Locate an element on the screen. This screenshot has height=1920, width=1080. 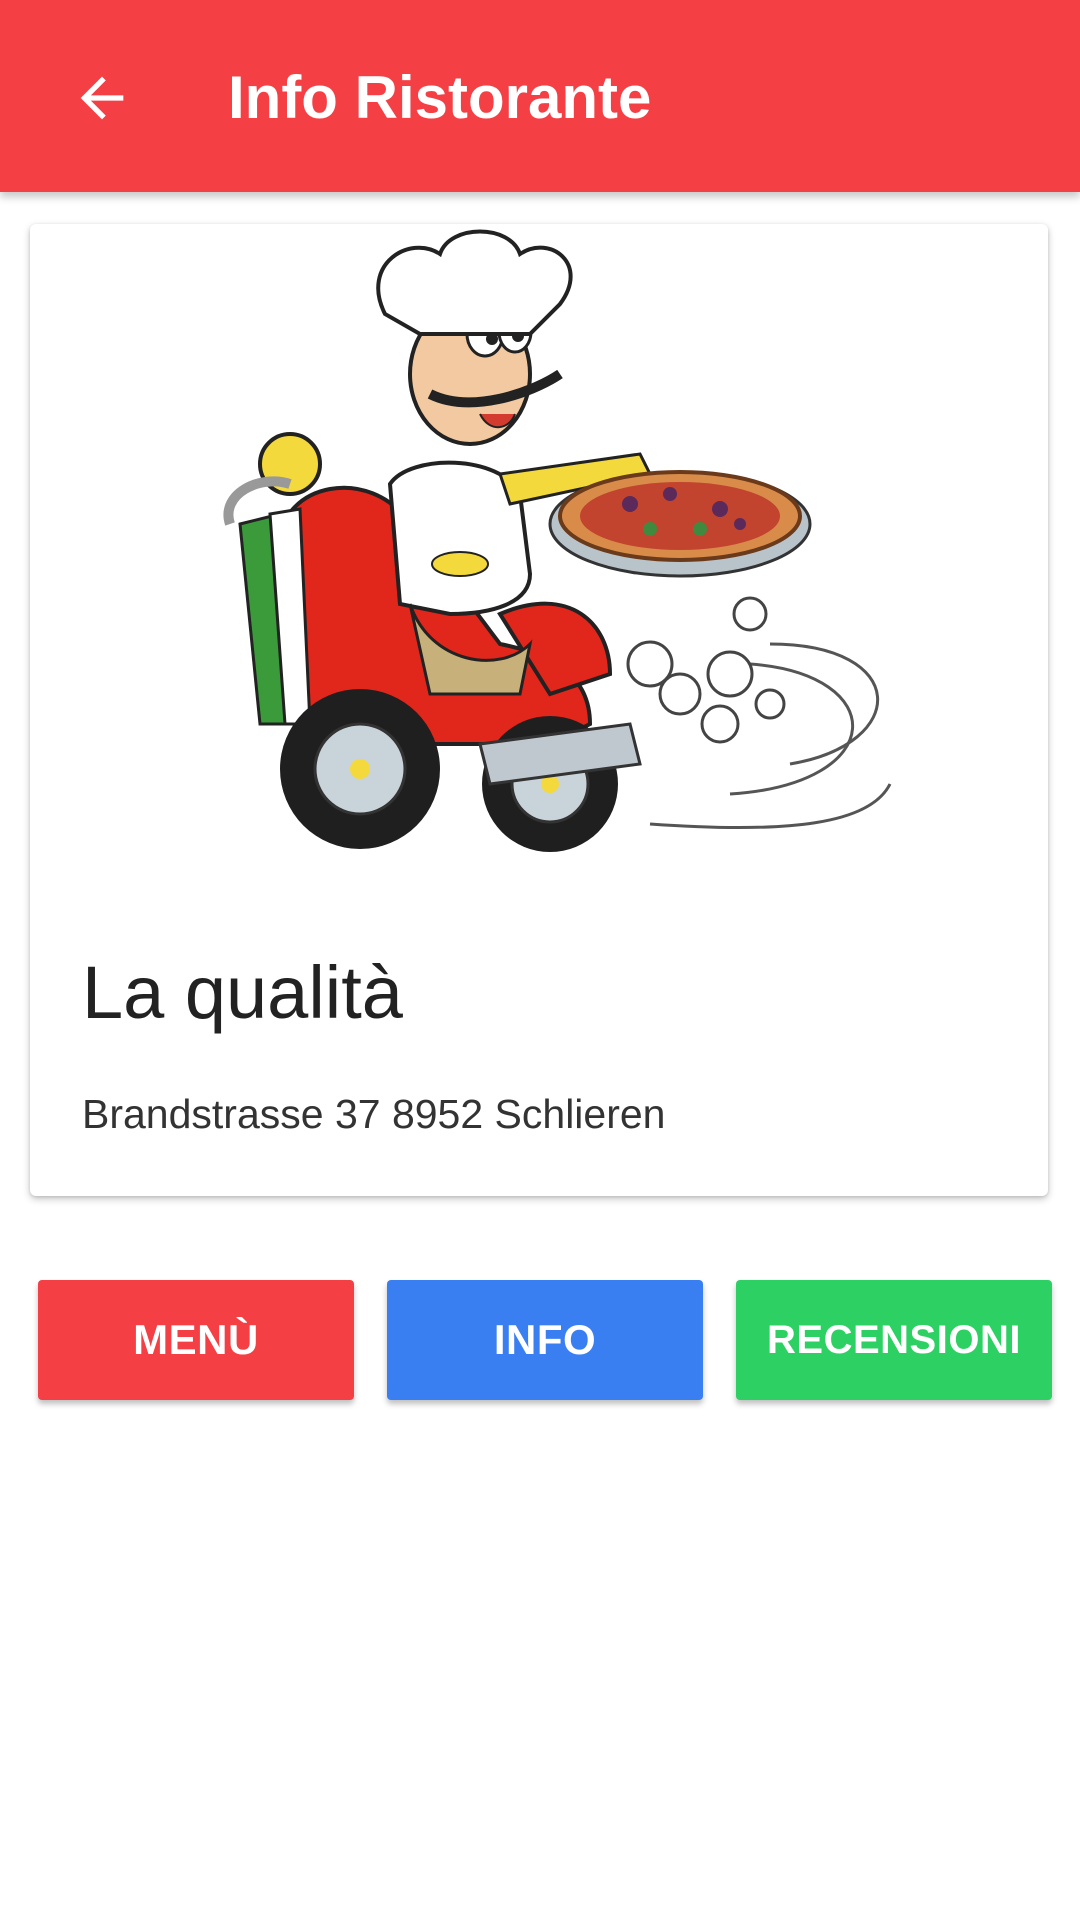
arrow-left-icon is located at coordinates (102, 98).